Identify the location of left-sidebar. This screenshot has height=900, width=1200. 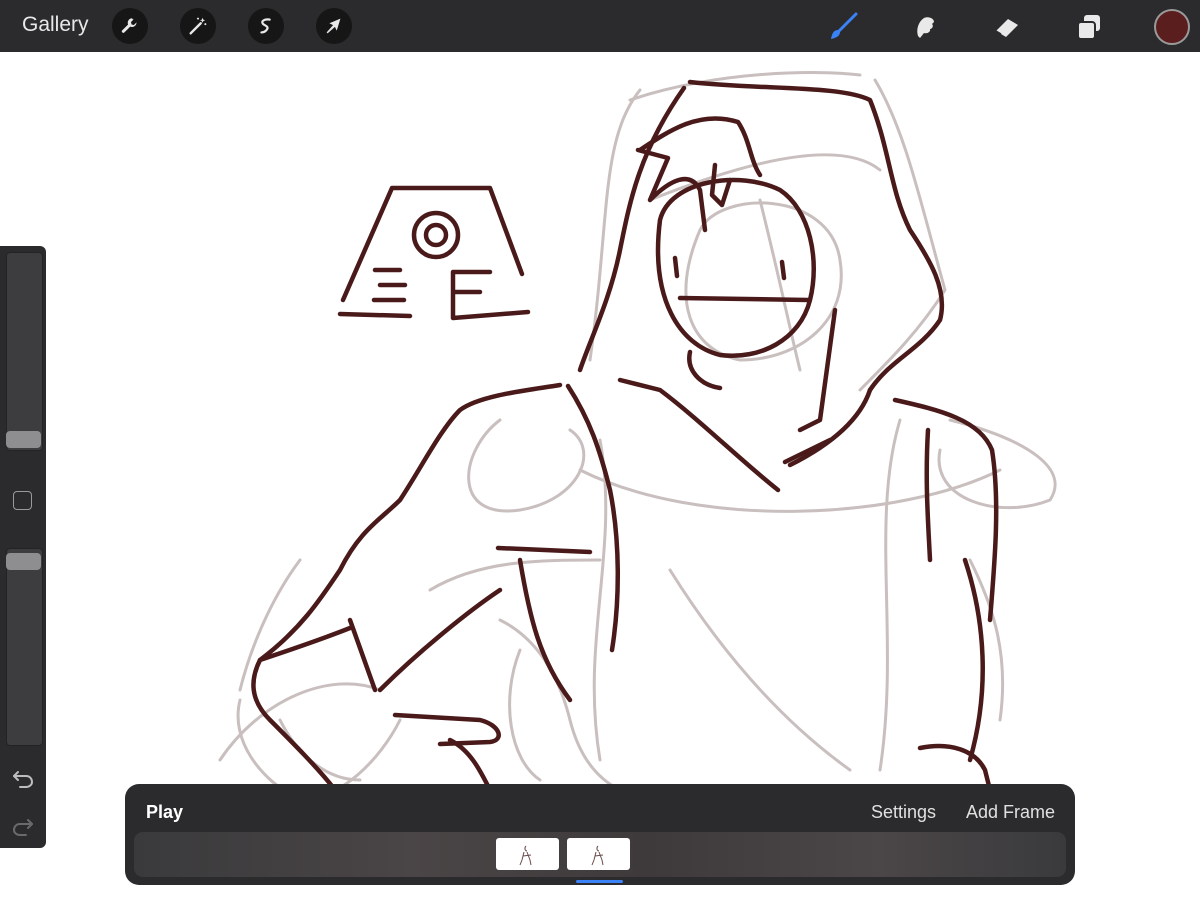
(23, 547).